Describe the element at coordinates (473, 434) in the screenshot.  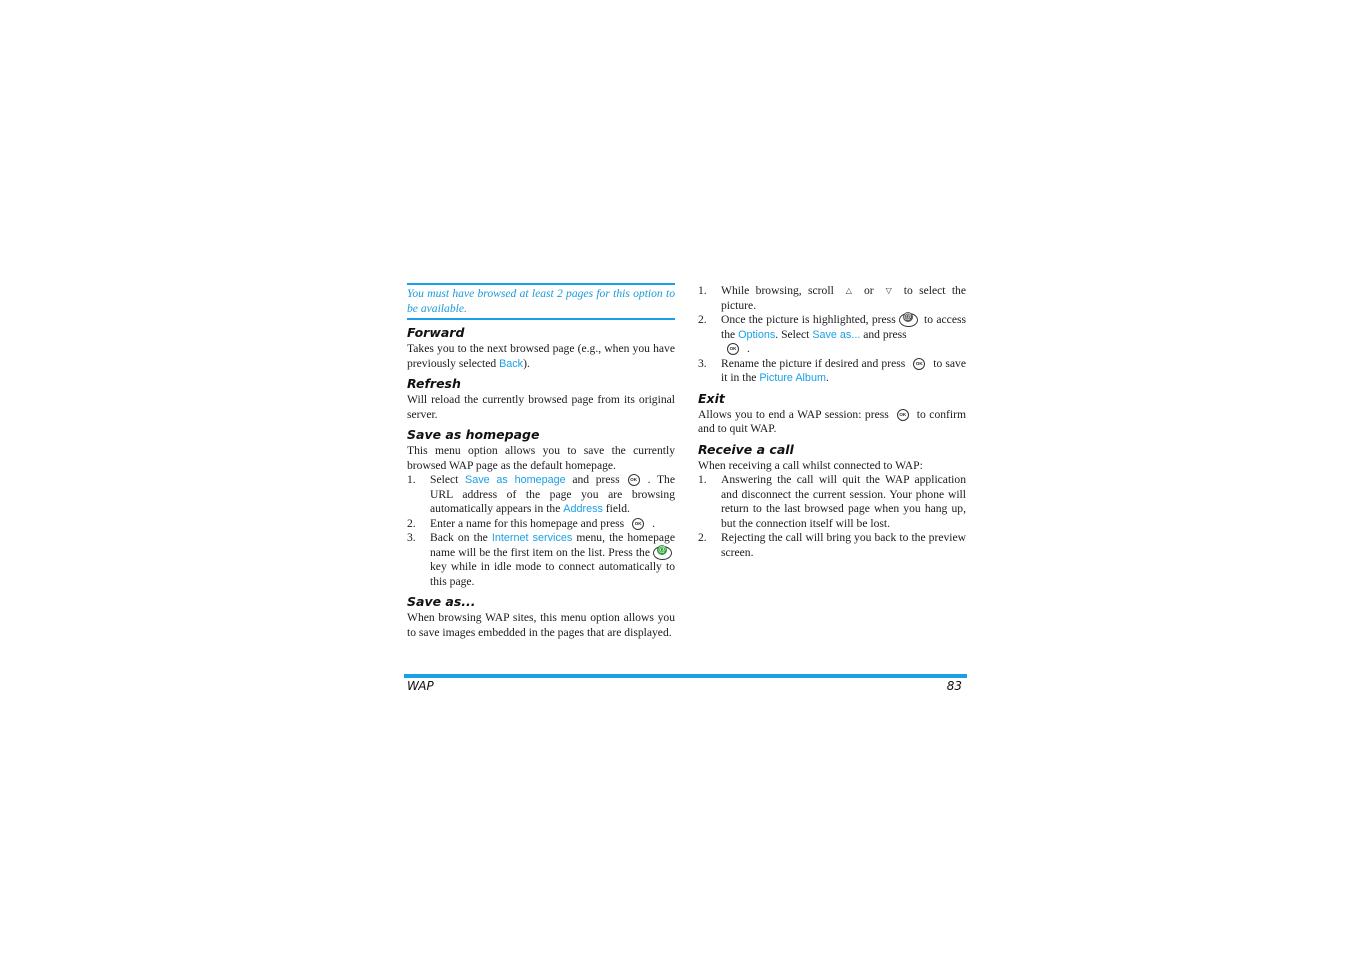
I see `heading-save-homepage: Save as homepage` at that location.